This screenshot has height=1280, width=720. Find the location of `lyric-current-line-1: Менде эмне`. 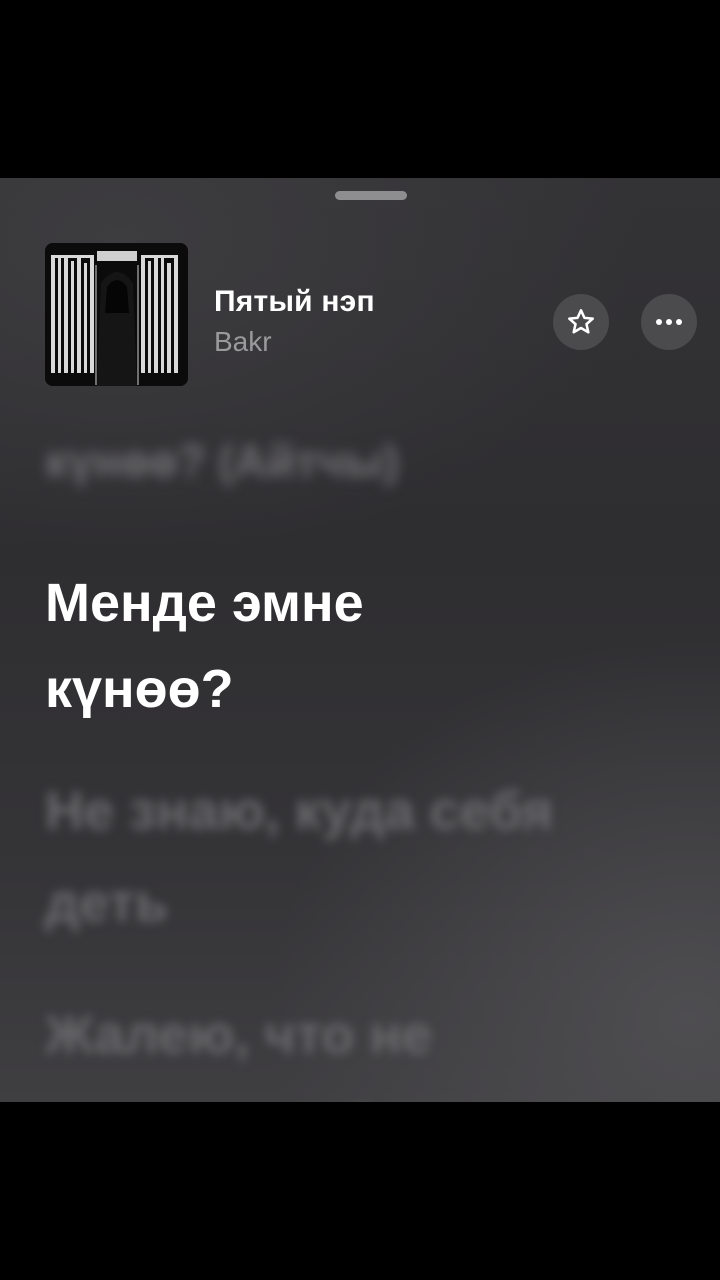

lyric-current-line-1: Менде эмне is located at coordinates (204, 603).